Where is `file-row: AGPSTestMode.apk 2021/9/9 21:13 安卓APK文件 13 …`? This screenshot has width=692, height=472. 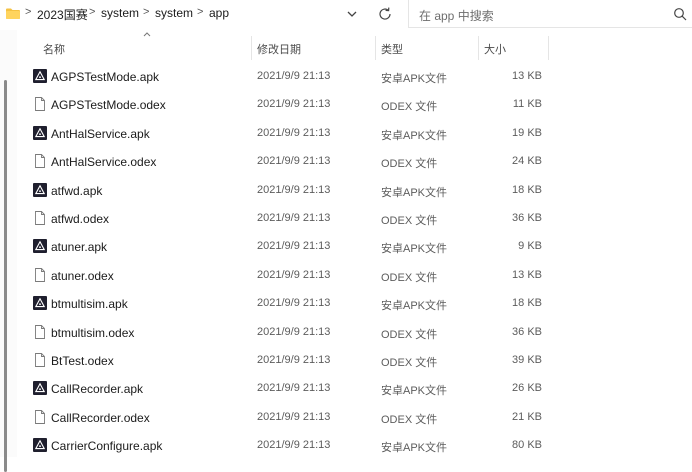 file-row: AGPSTestMode.apk 2021/9/9 21:13 安卓APK文件 13 … is located at coordinates (354, 76).